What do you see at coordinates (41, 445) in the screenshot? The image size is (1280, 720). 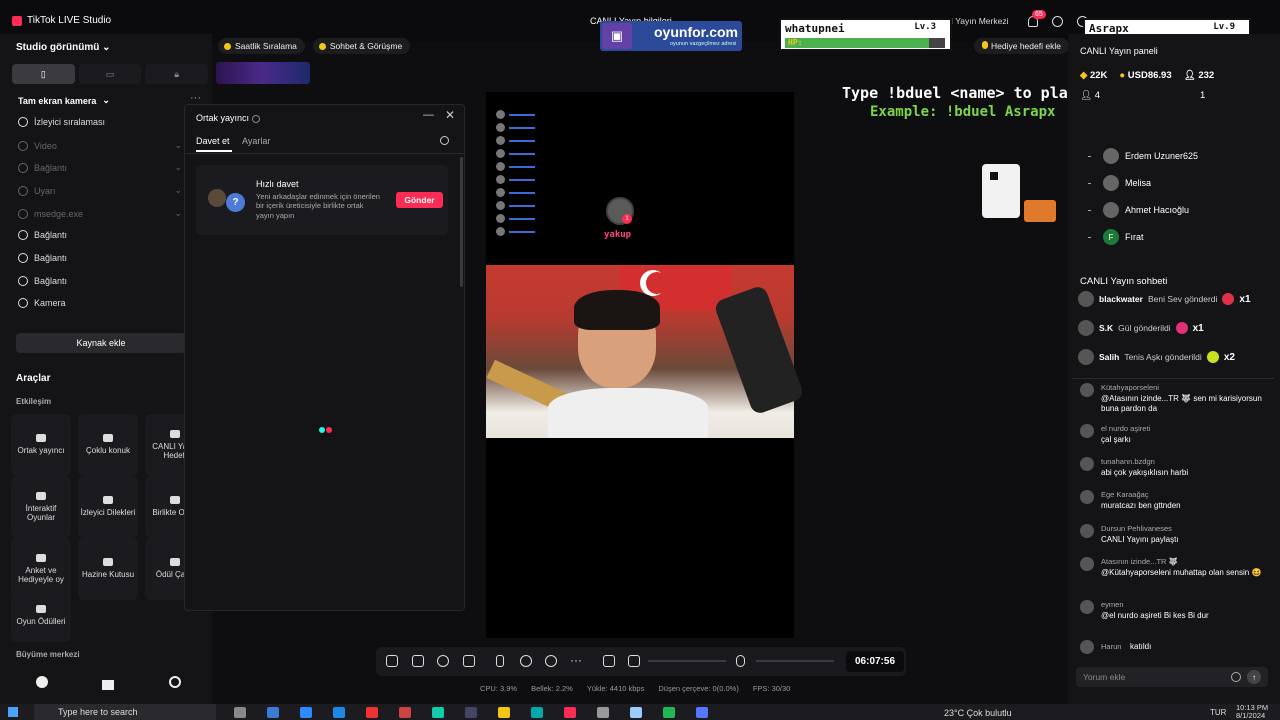 I see `tool-button: Ortak yayıncı` at bounding box center [41, 445].